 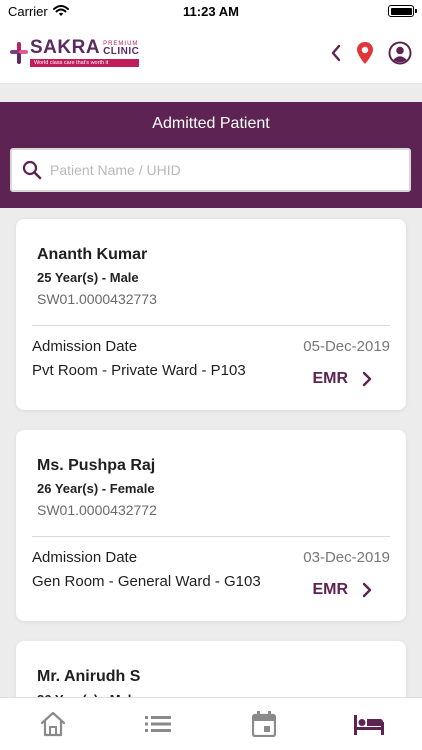 I want to click on tab-list, so click(x=159, y=724).